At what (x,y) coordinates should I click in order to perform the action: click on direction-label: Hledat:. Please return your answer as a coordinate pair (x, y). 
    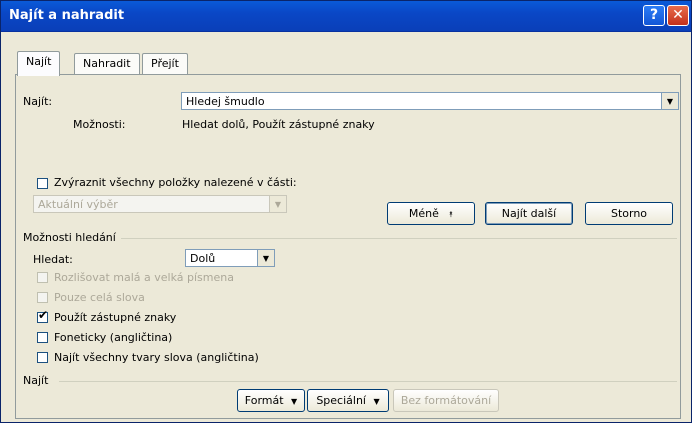
    Looking at the image, I should click on (53, 259).